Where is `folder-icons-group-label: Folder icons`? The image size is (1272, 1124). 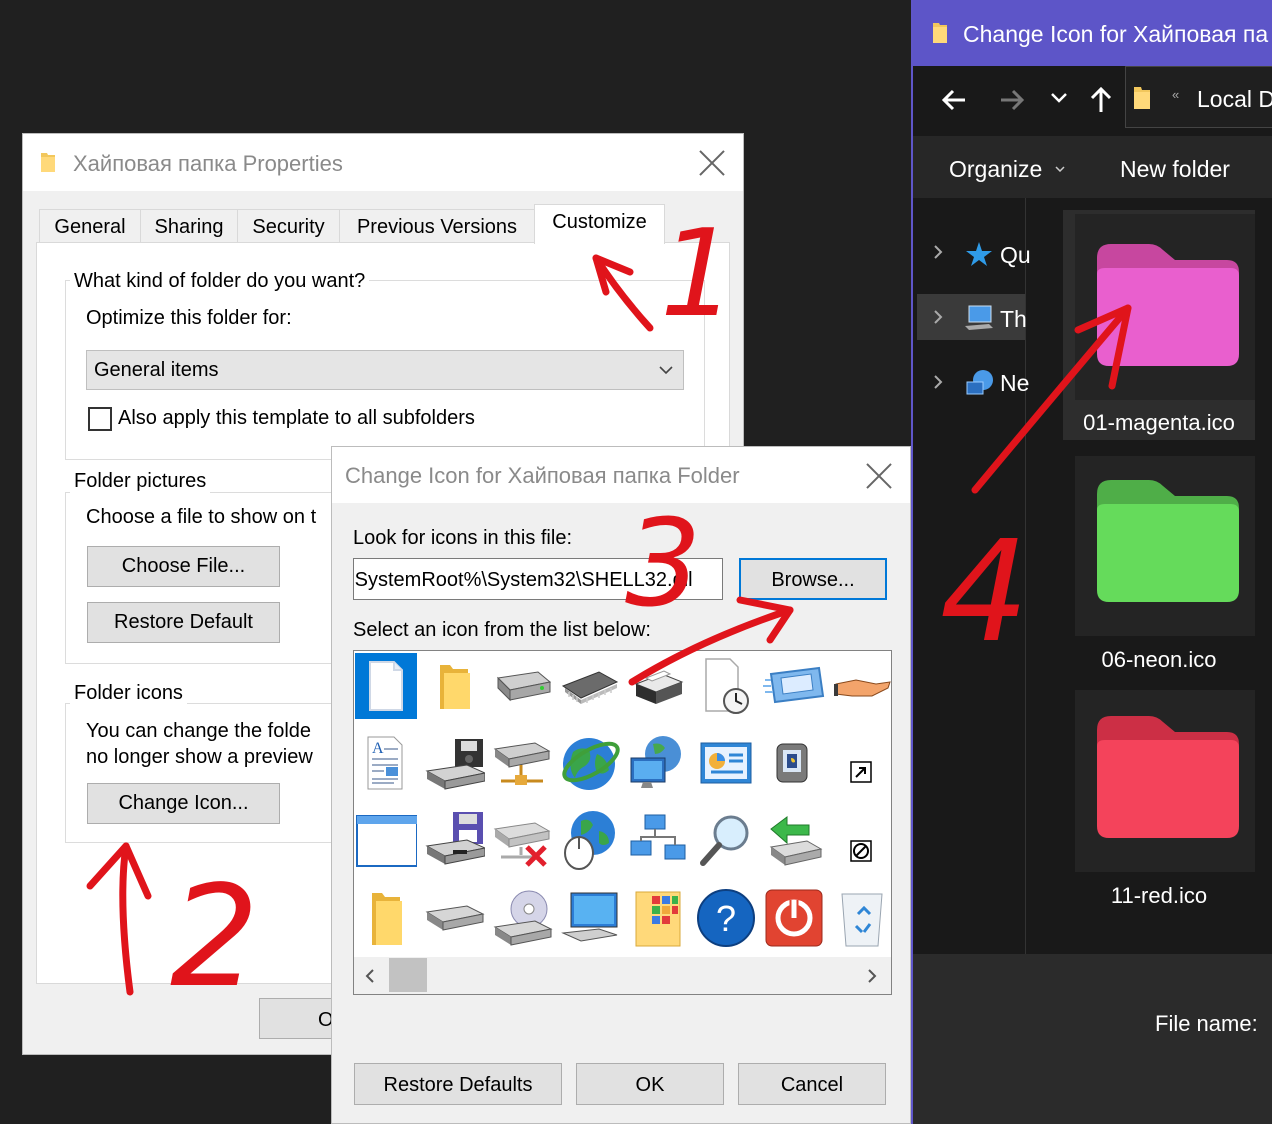 folder-icons-group-label: Folder icons is located at coordinates (128, 693).